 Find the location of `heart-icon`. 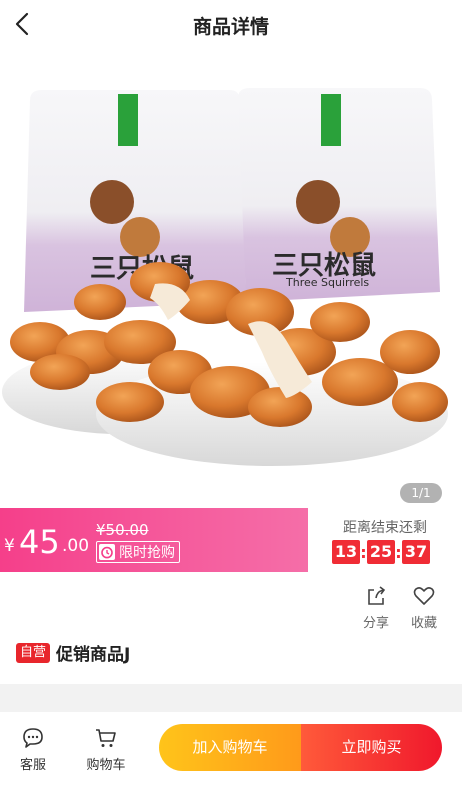

heart-icon is located at coordinates (424, 596).